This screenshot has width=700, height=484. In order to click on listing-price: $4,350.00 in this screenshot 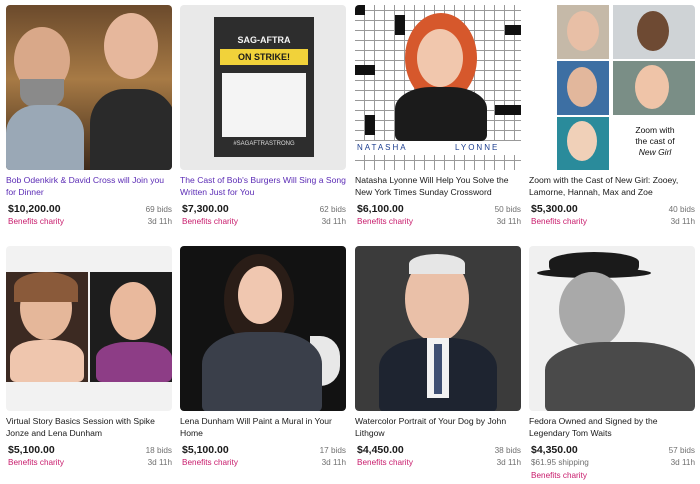, I will do `click(554, 450)`.